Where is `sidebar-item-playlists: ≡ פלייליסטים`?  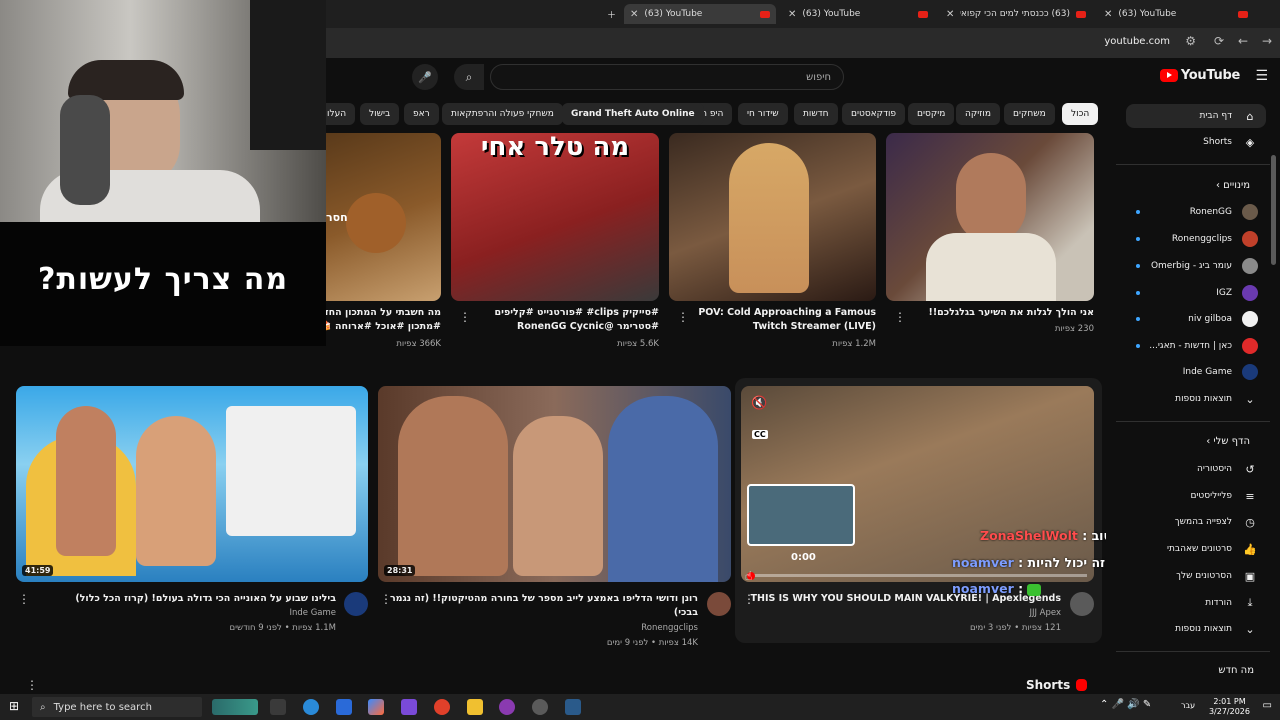 sidebar-item-playlists: ≡ פלייליסטים is located at coordinates (1224, 496).